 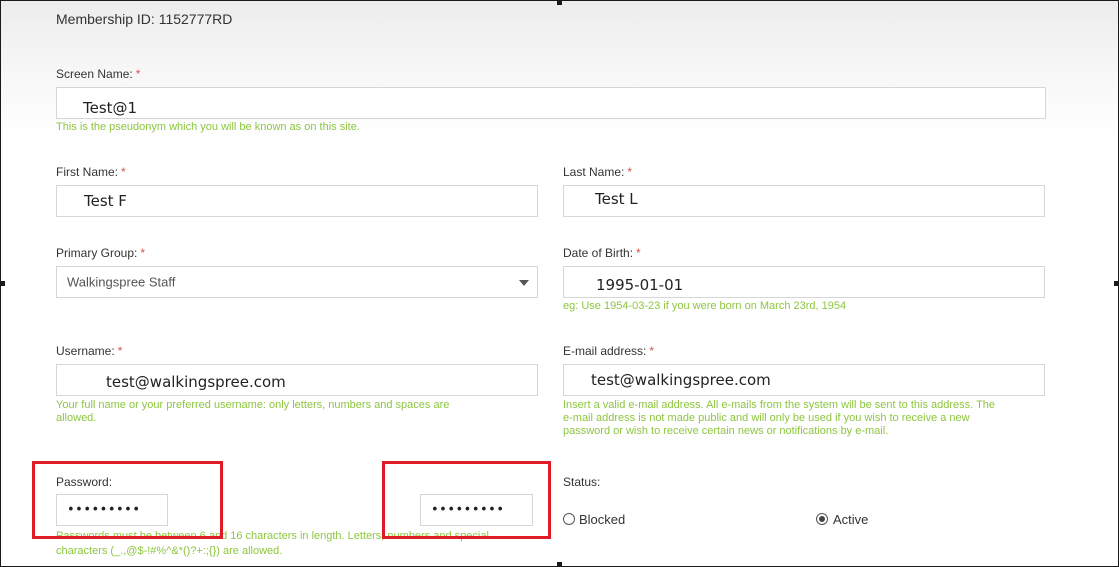 I want to click on password-highlight-box, so click(x=127, y=500).